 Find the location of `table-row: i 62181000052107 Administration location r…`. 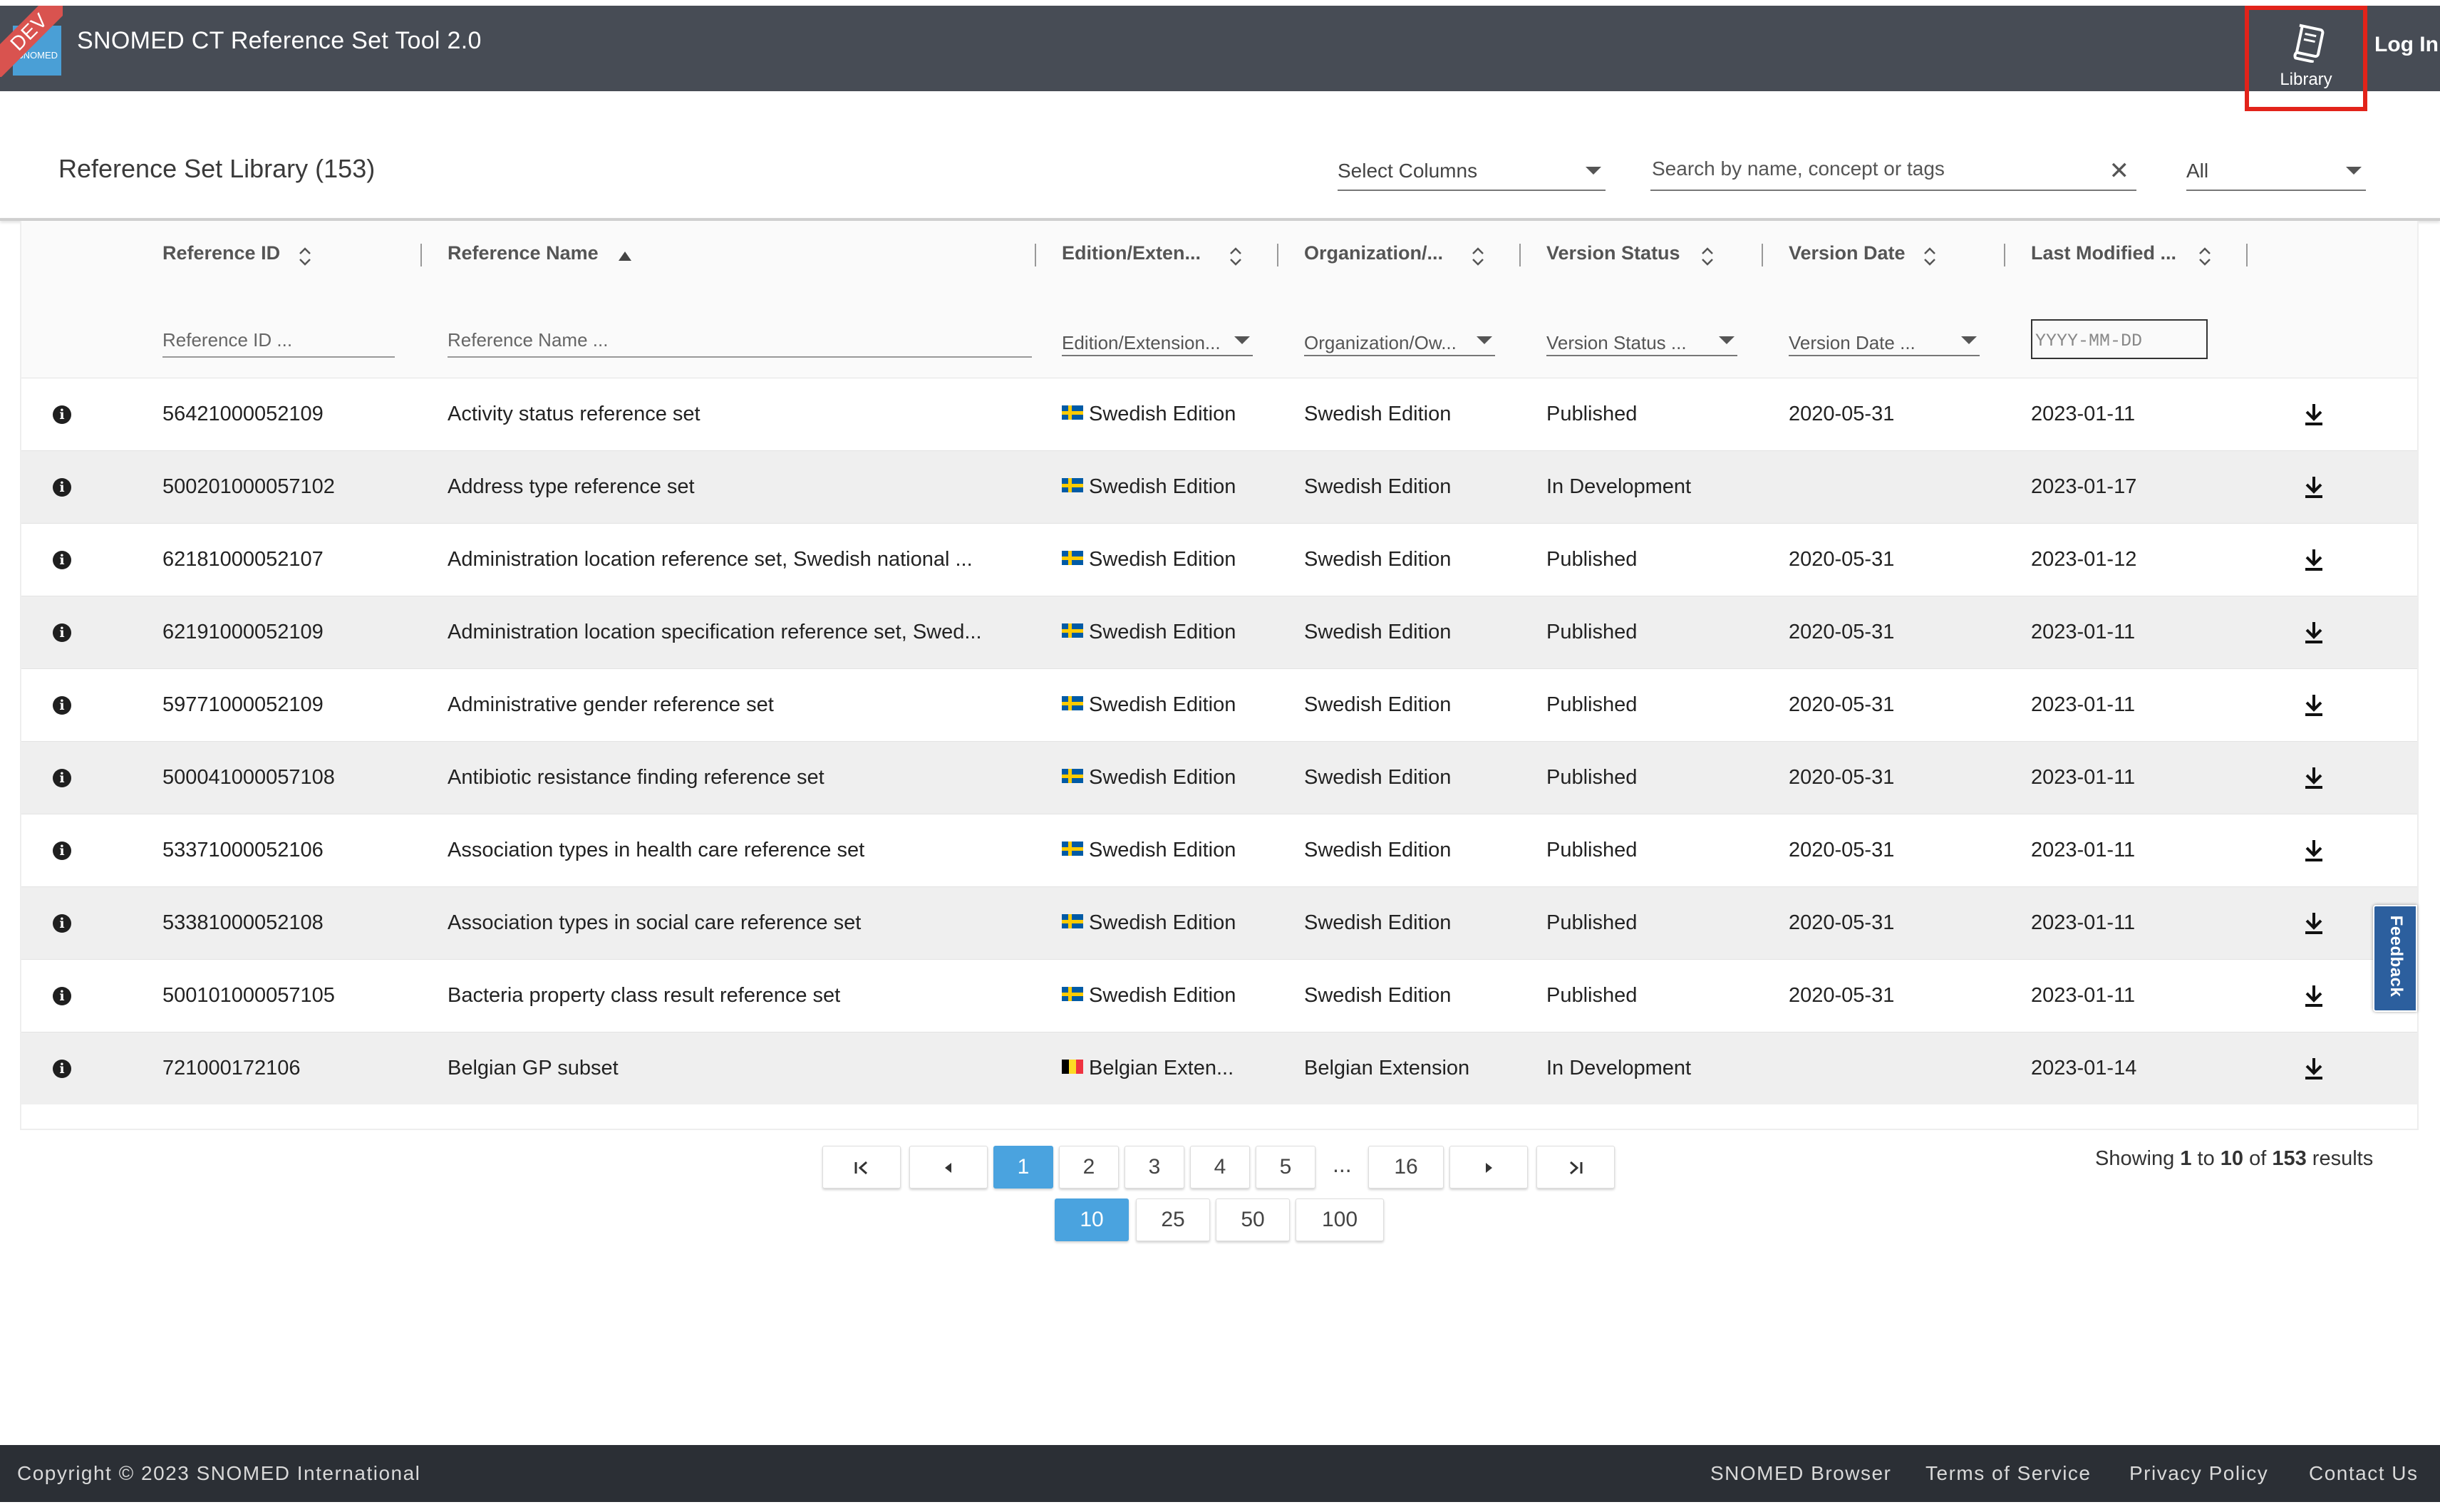

table-row: i 62181000052107 Administration location r… is located at coordinates (1219, 559).